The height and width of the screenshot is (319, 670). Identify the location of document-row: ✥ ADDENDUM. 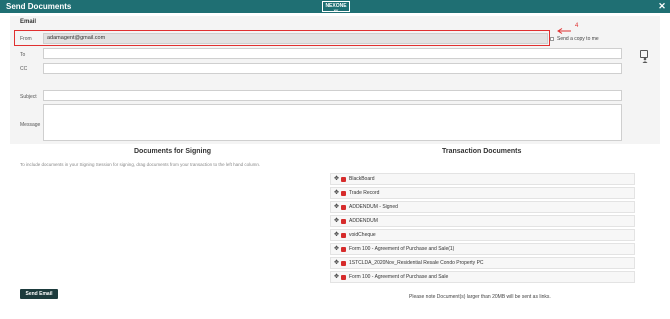
(482, 221).